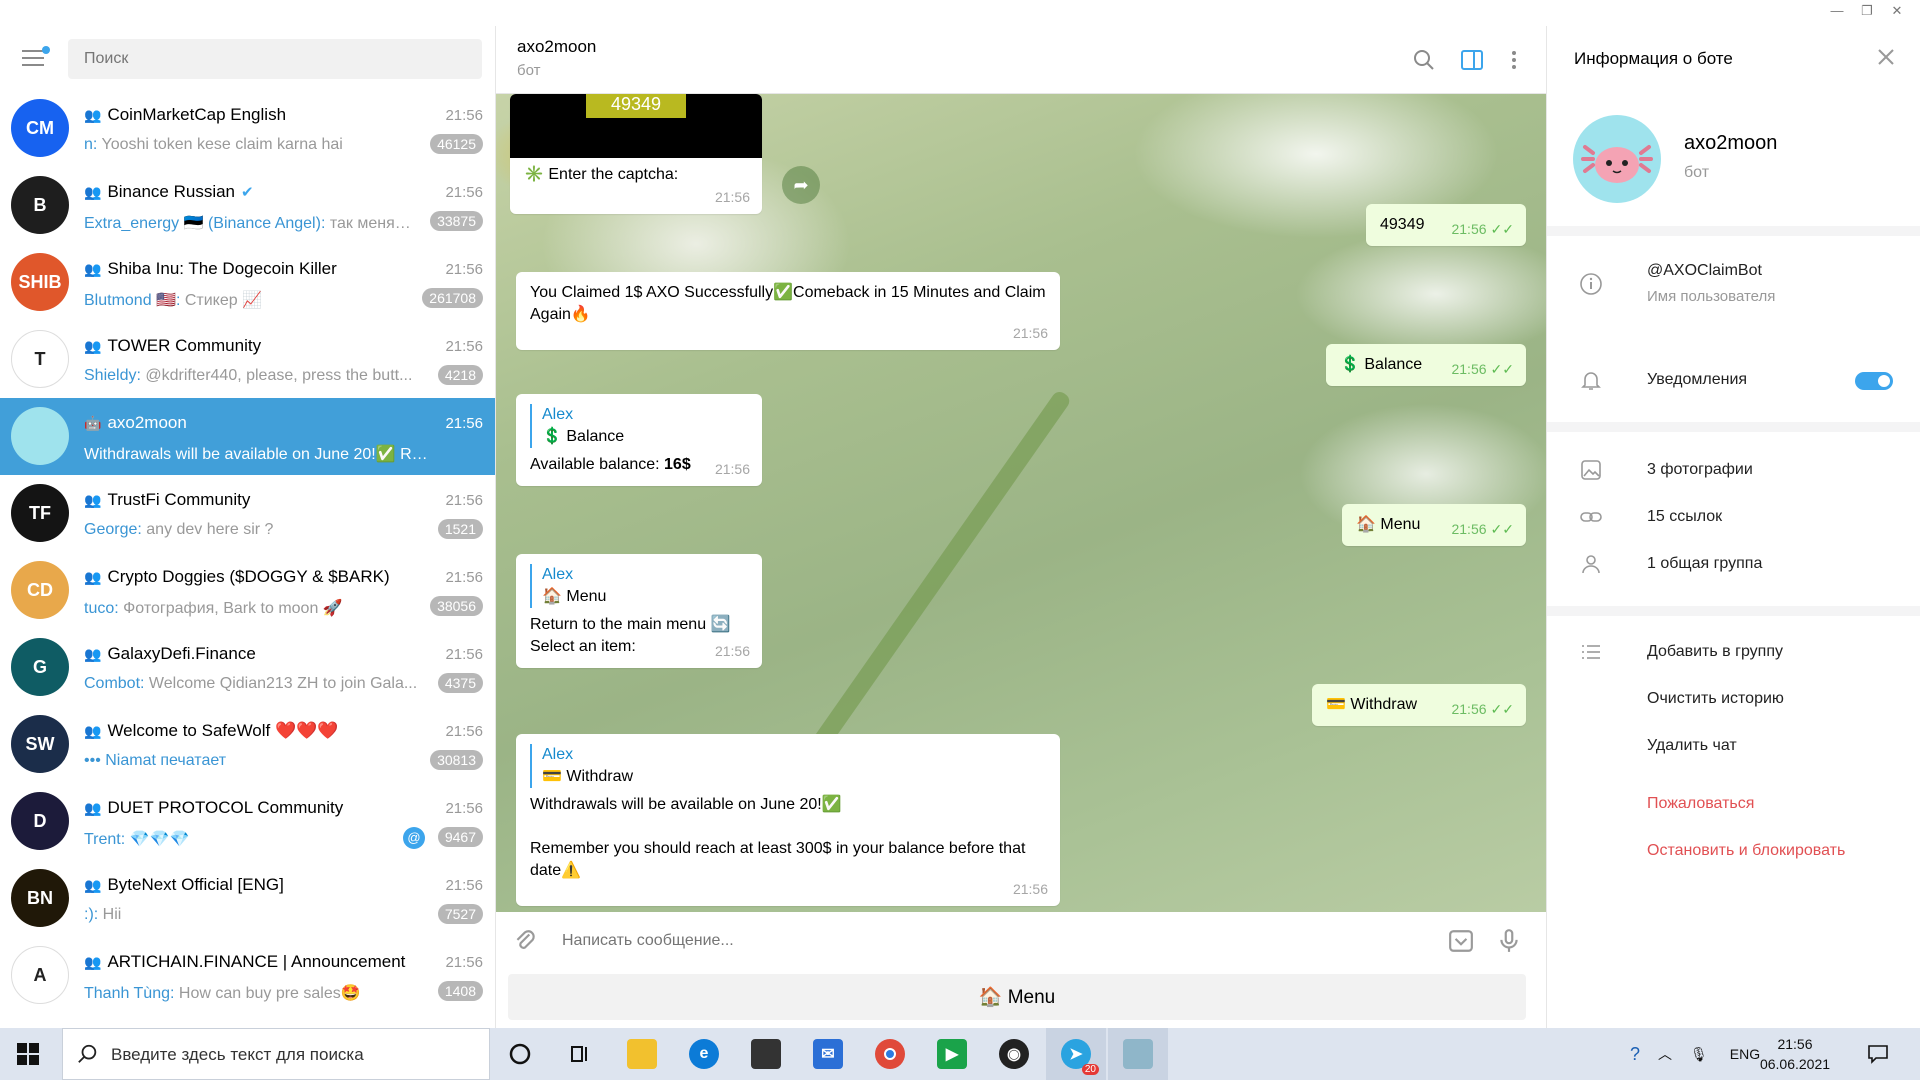  What do you see at coordinates (1699, 1054) in the screenshot?
I see `microphone-tray-icon: 🎙` at bounding box center [1699, 1054].